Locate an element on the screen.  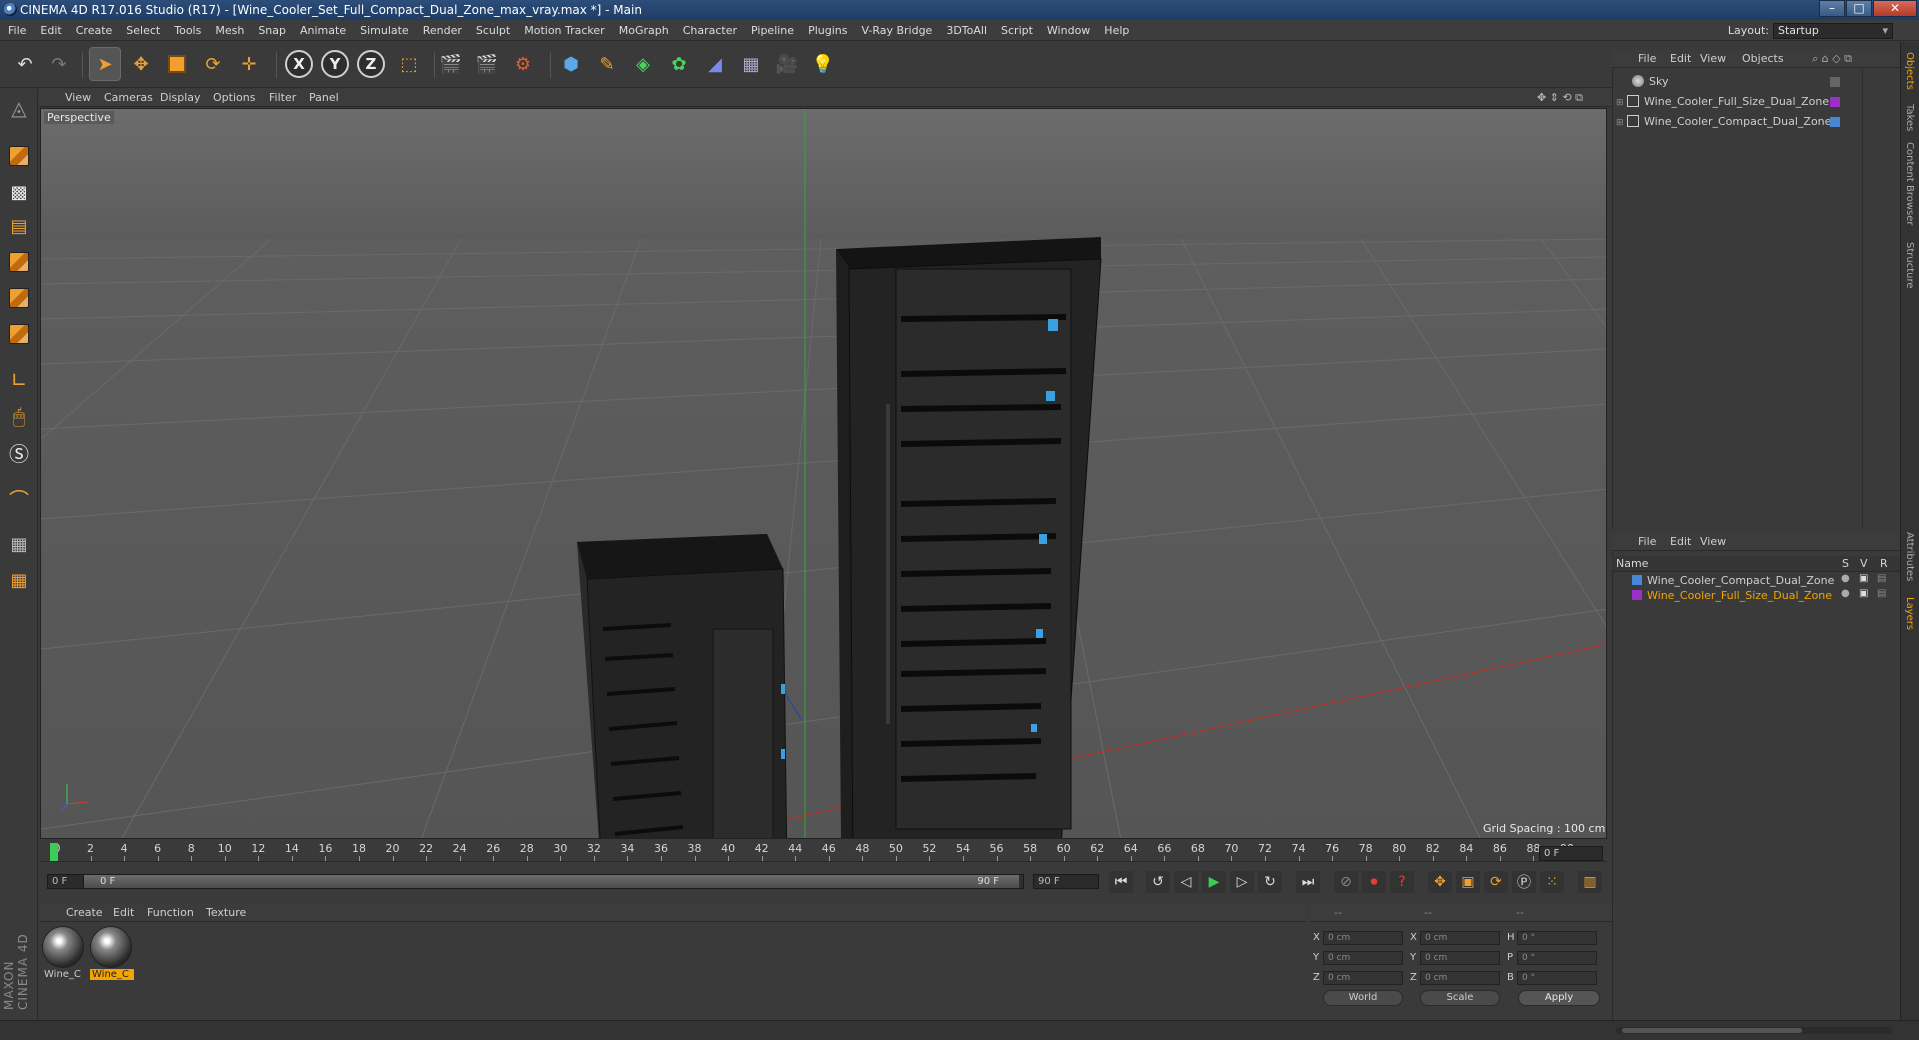
subdivision-surface-icon: ◈ is located at coordinates (643, 64).